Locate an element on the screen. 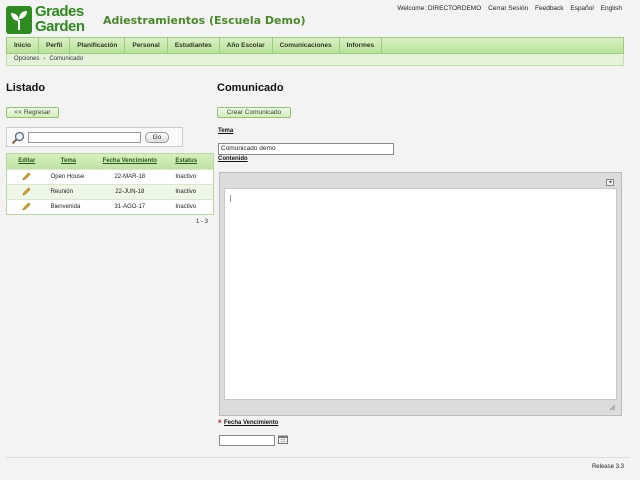 The image size is (640, 480). logo-text: Grades Garden is located at coordinates (60, 19).